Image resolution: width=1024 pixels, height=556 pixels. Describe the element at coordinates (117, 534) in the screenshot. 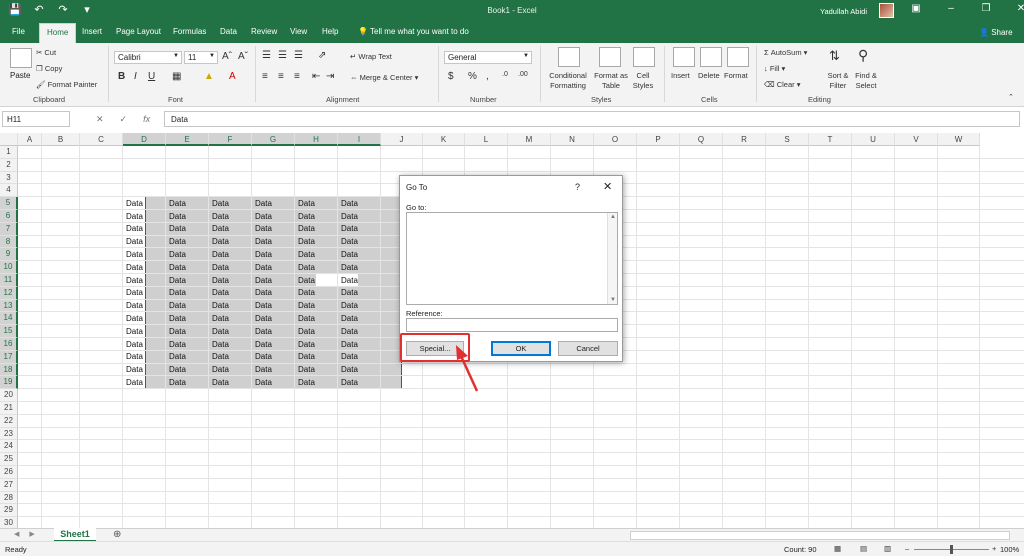

I see `add-sheet-icon: ⊕` at that location.